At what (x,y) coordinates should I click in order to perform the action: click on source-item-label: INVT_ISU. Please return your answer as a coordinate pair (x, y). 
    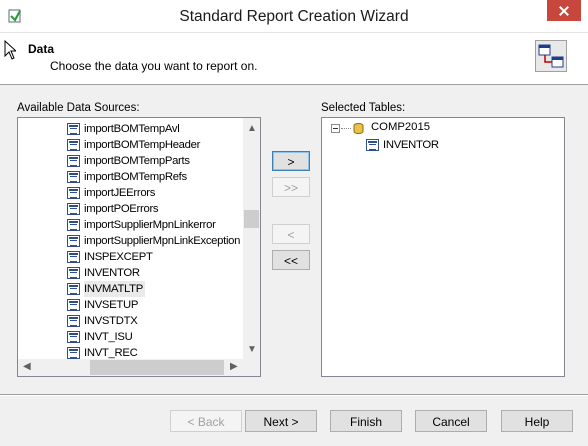
    Looking at the image, I should click on (108, 337).